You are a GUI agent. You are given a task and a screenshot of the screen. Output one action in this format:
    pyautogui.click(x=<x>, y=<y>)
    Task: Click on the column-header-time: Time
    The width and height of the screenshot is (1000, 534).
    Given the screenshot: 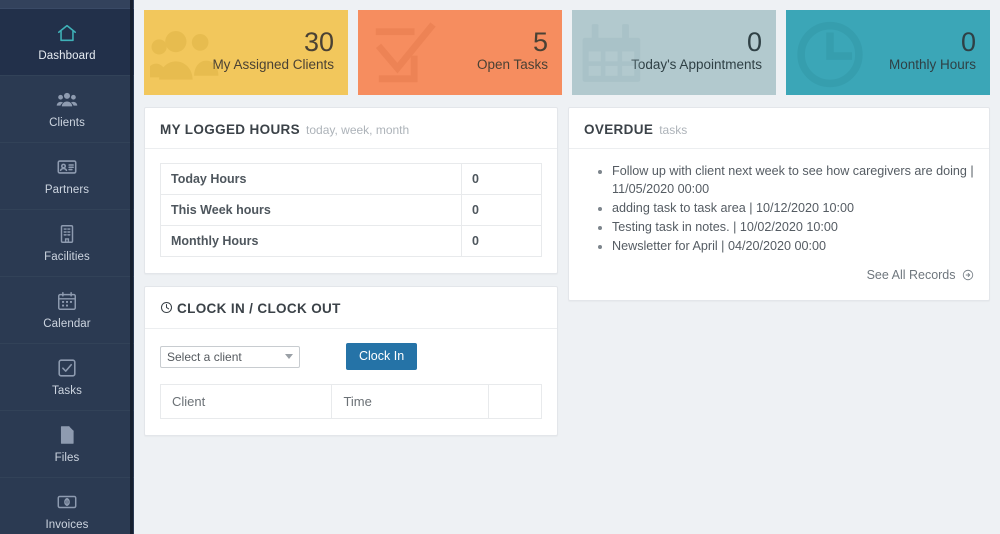 What is the action you would take?
    pyautogui.click(x=410, y=401)
    